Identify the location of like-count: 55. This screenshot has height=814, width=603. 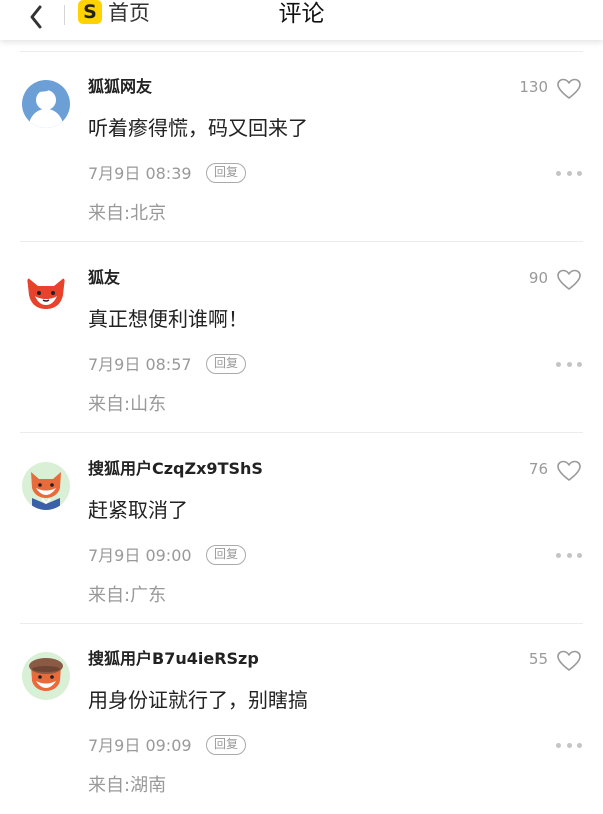
(538, 659).